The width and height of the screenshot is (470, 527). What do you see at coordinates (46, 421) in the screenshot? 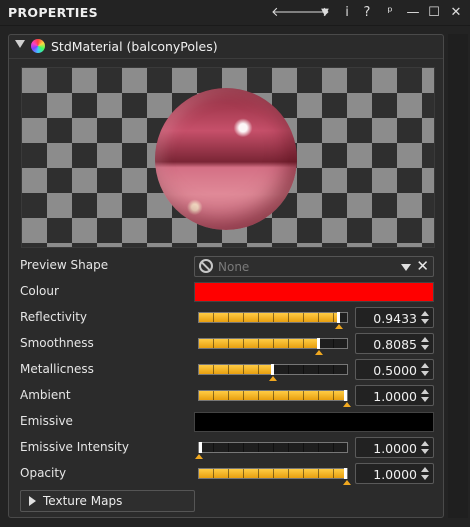
I see `emissive-label: Emissive` at bounding box center [46, 421].